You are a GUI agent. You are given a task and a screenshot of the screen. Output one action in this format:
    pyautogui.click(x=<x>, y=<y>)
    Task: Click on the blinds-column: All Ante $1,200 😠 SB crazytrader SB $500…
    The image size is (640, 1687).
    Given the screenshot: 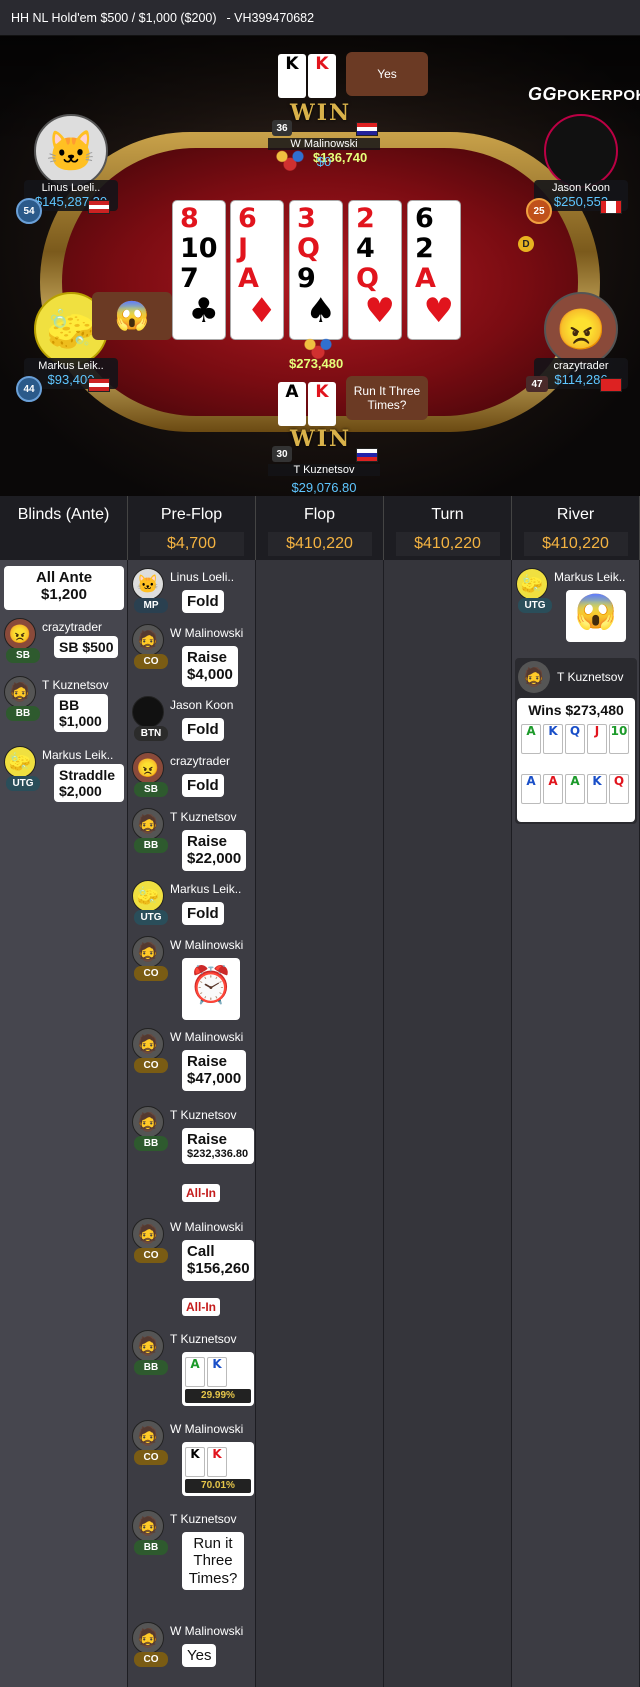 What is the action you would take?
    pyautogui.click(x=64, y=1123)
    